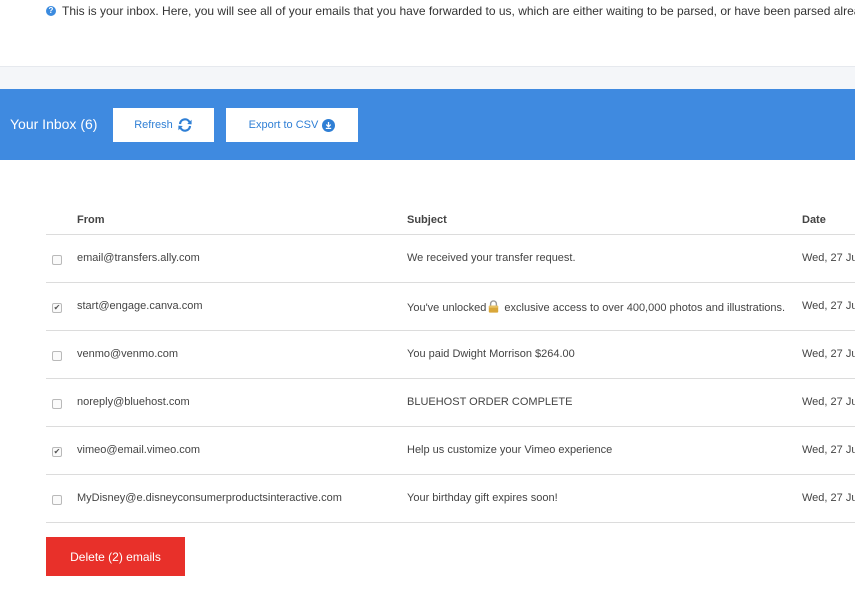 The width and height of the screenshot is (855, 595). What do you see at coordinates (814, 220) in the screenshot?
I see `column-header-date: Date` at bounding box center [814, 220].